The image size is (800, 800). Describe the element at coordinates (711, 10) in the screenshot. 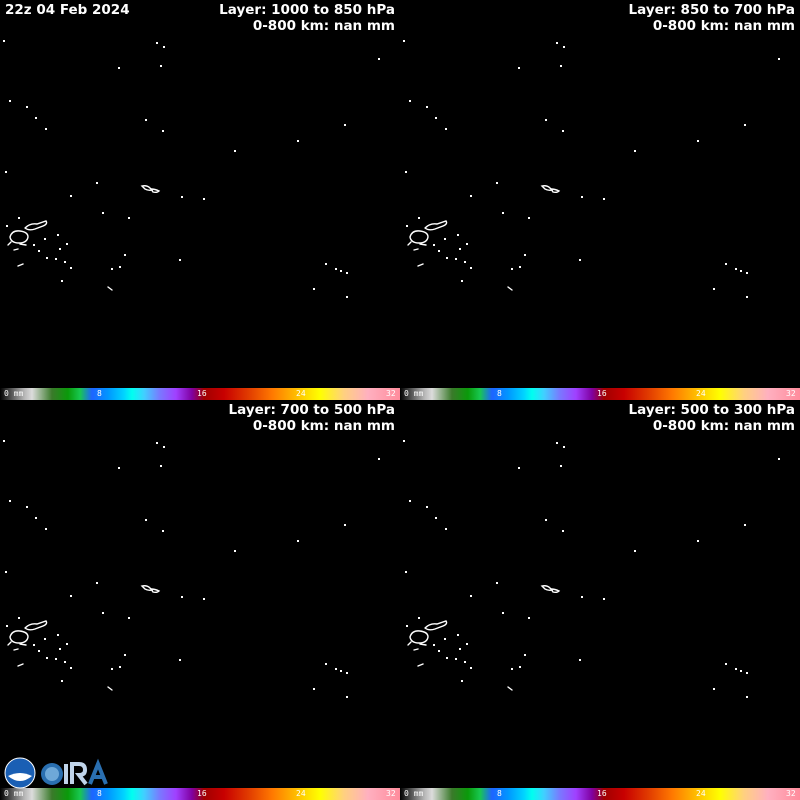

I see `layer-label: Layer: 850 to 700 hPa` at that location.